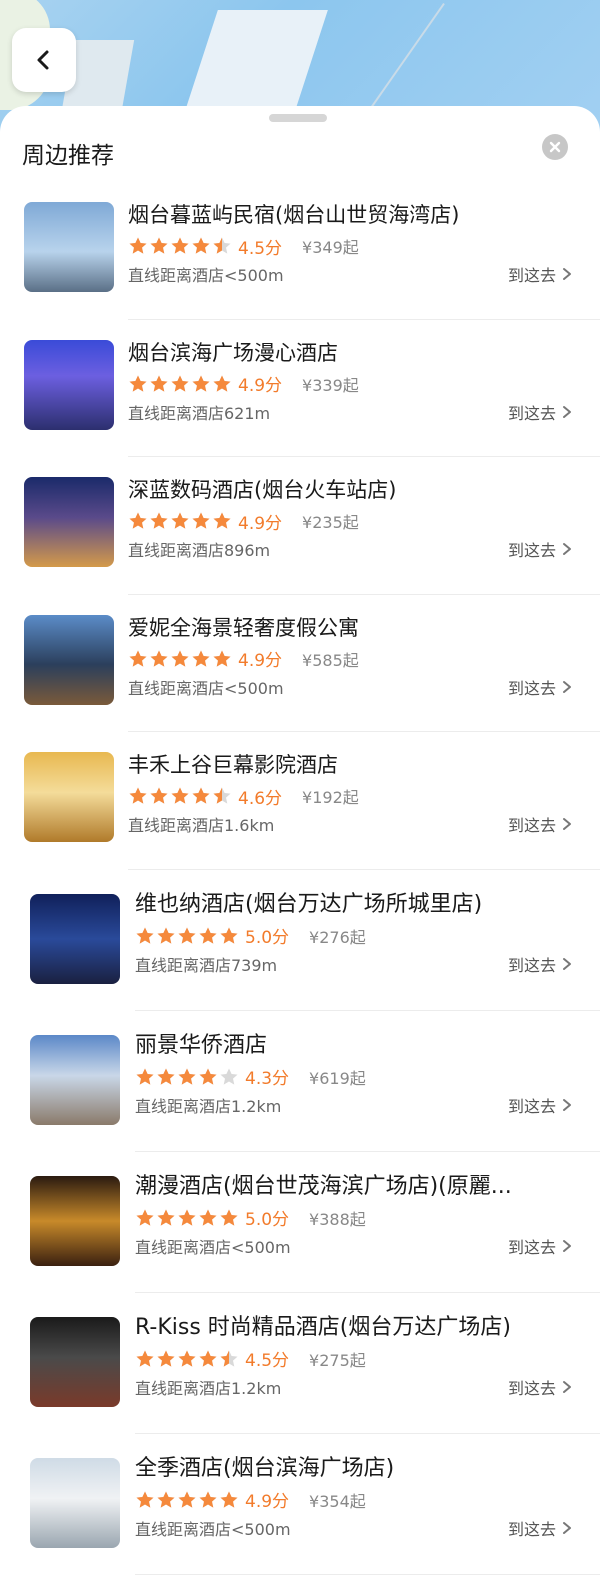 This screenshot has width=600, height=1577. I want to click on distance-row: 直线距离酒店1.6km 到这去, so click(354, 824).